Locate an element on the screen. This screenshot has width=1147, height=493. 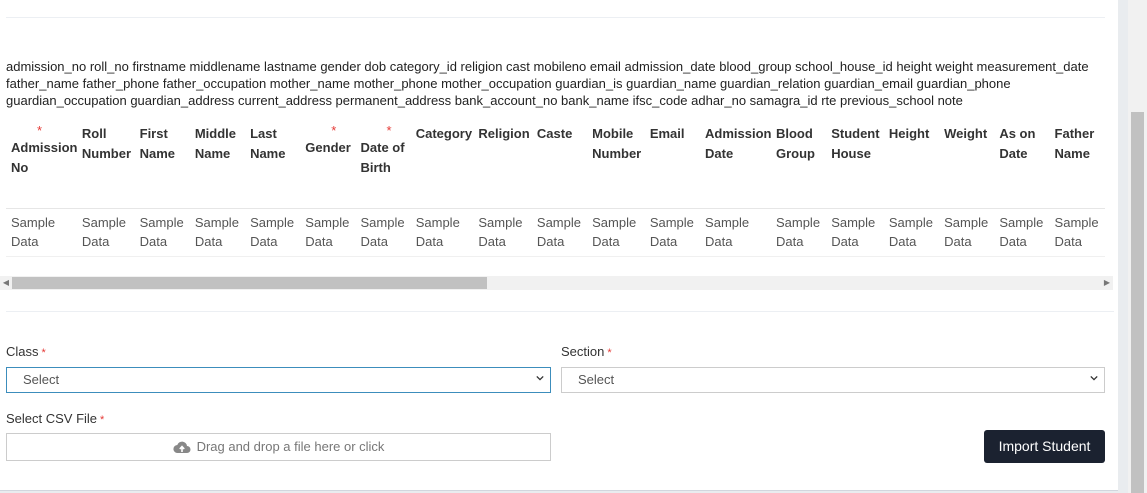
column-header-label: Email is located at coordinates (667, 133).